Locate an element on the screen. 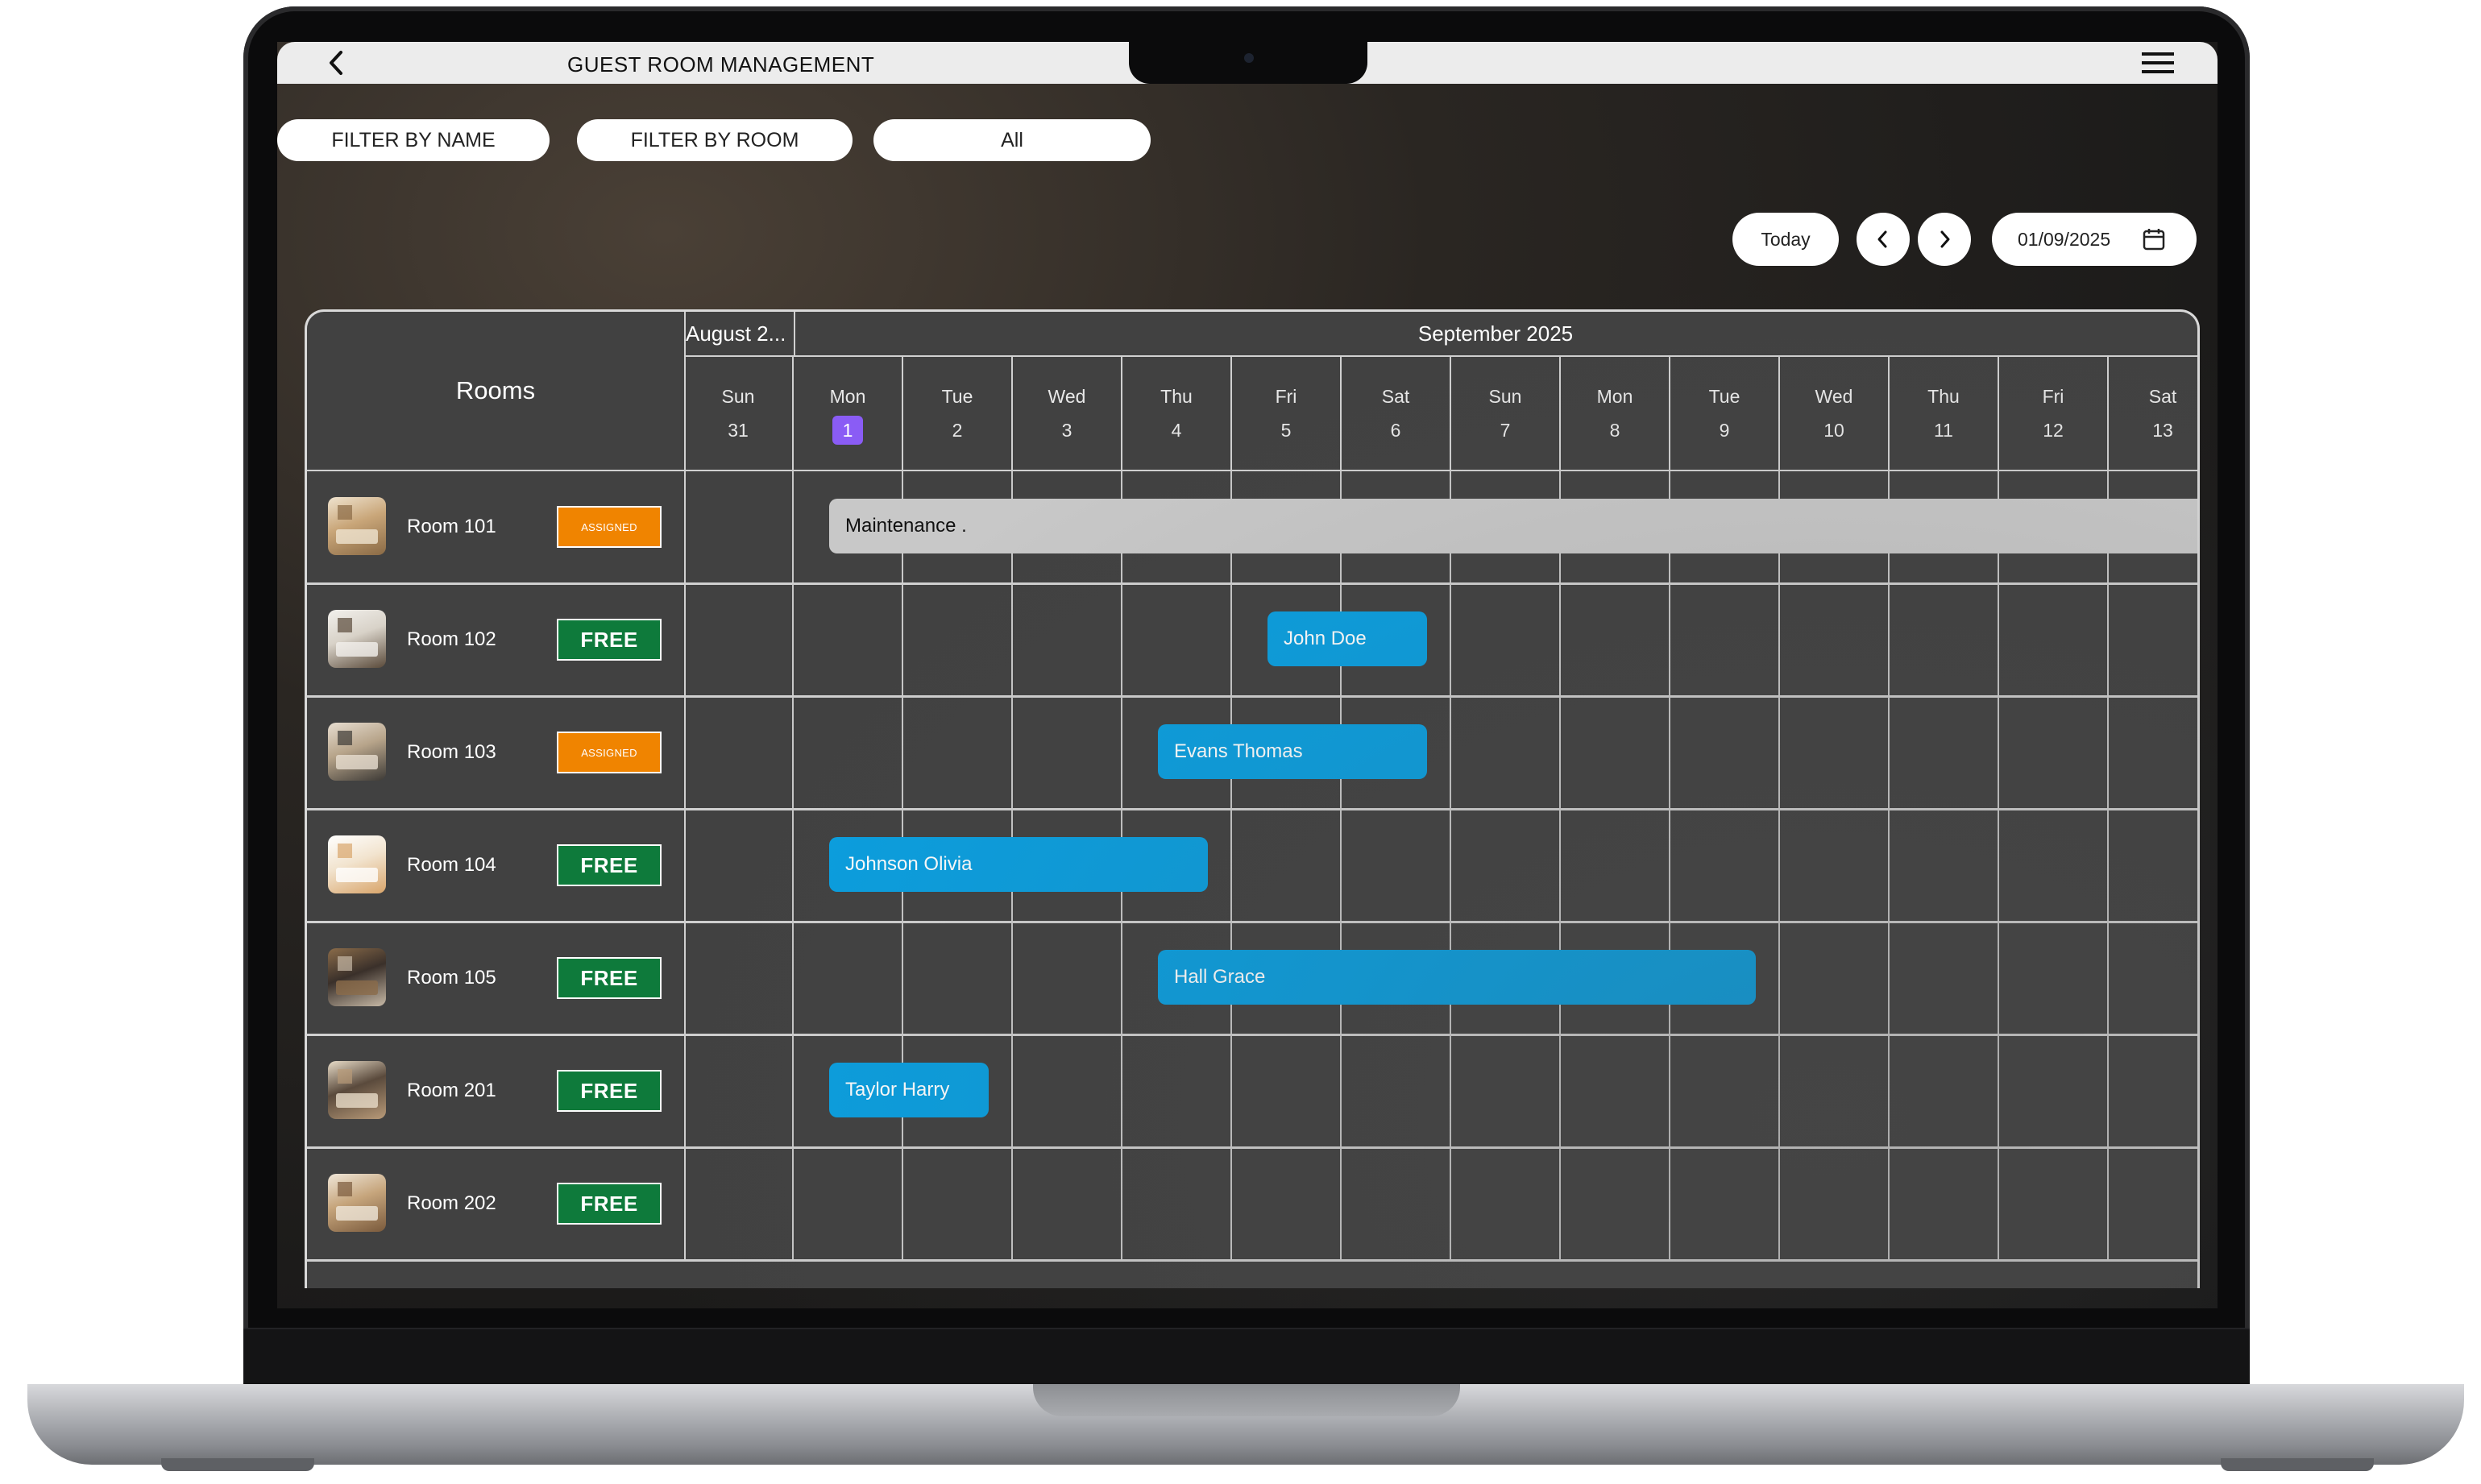 The width and height of the screenshot is (2481, 1484). room-name: Room 202 is located at coordinates (451, 1203).